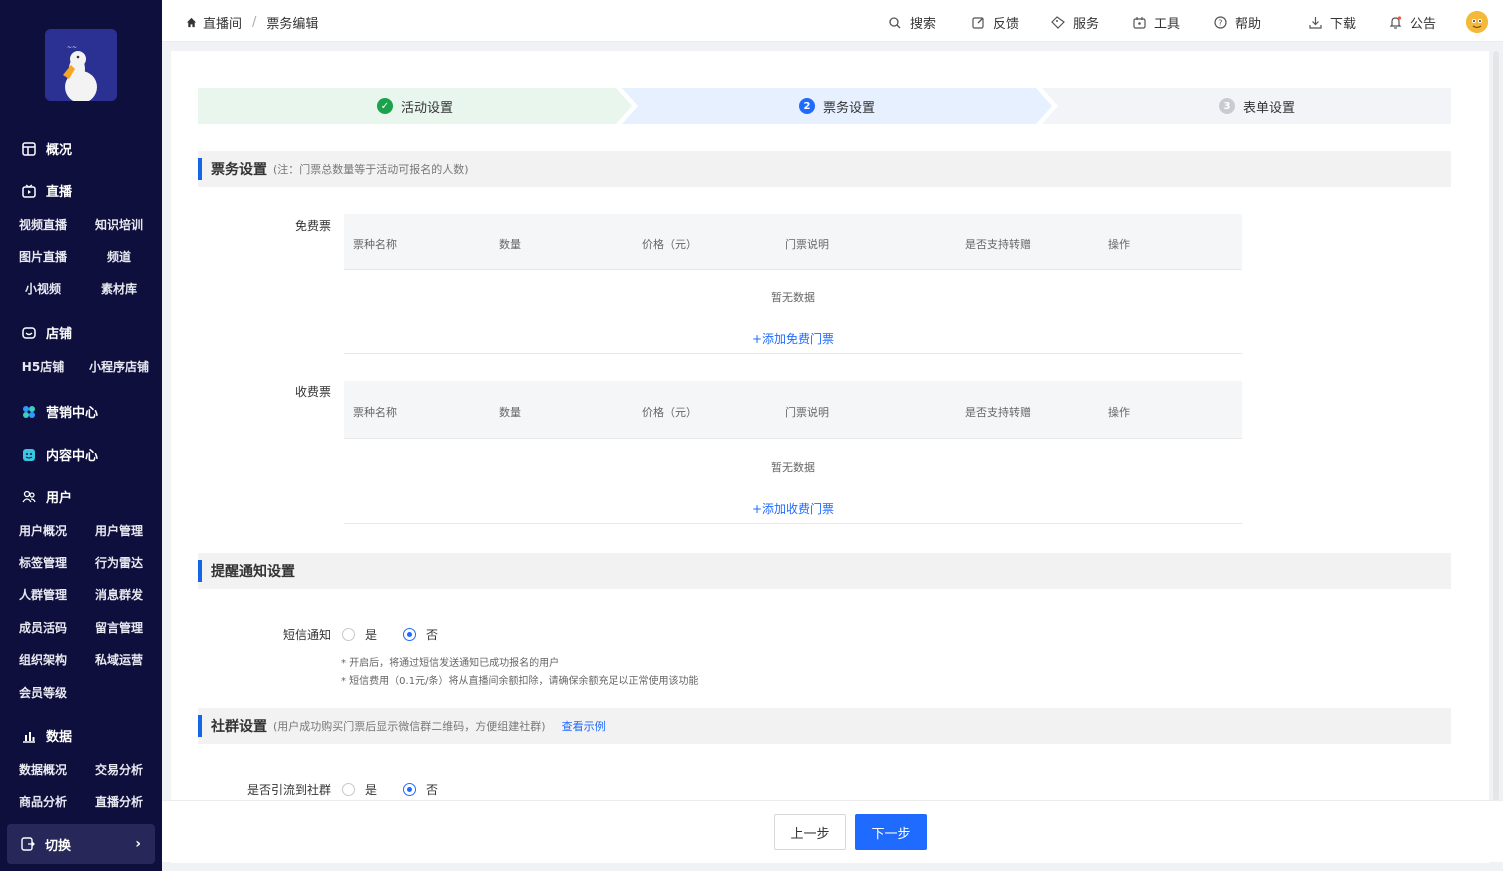 This screenshot has height=871, width=1503. I want to click on content-icon, so click(29, 455).